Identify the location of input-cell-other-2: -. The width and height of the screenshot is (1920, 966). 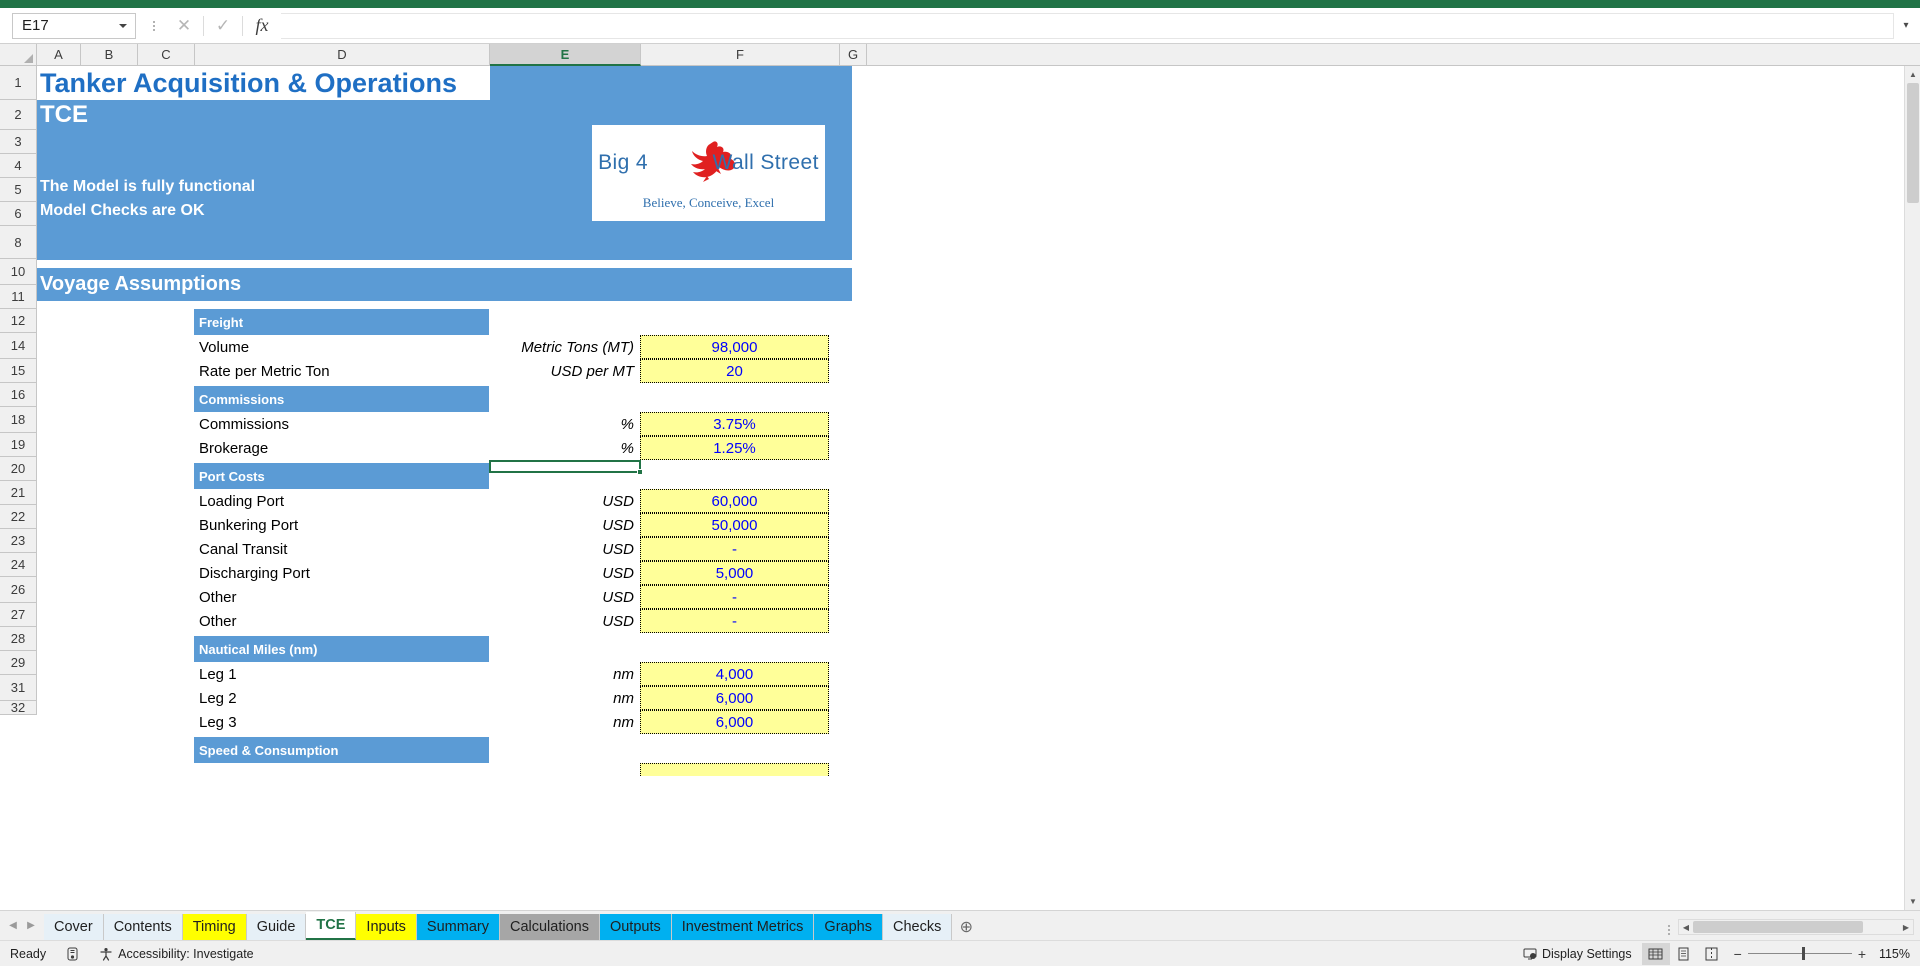
(734, 621).